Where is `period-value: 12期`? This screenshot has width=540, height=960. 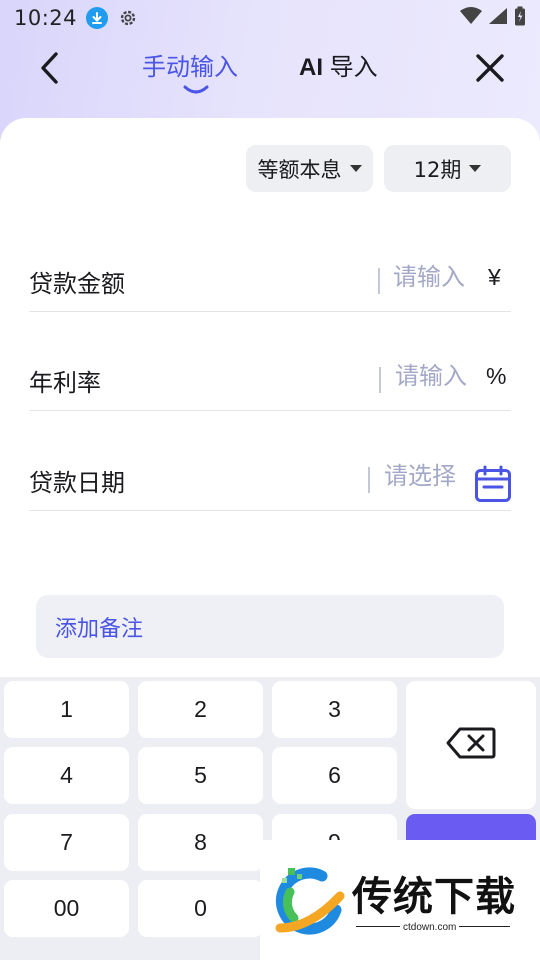 period-value: 12期 is located at coordinates (437, 169).